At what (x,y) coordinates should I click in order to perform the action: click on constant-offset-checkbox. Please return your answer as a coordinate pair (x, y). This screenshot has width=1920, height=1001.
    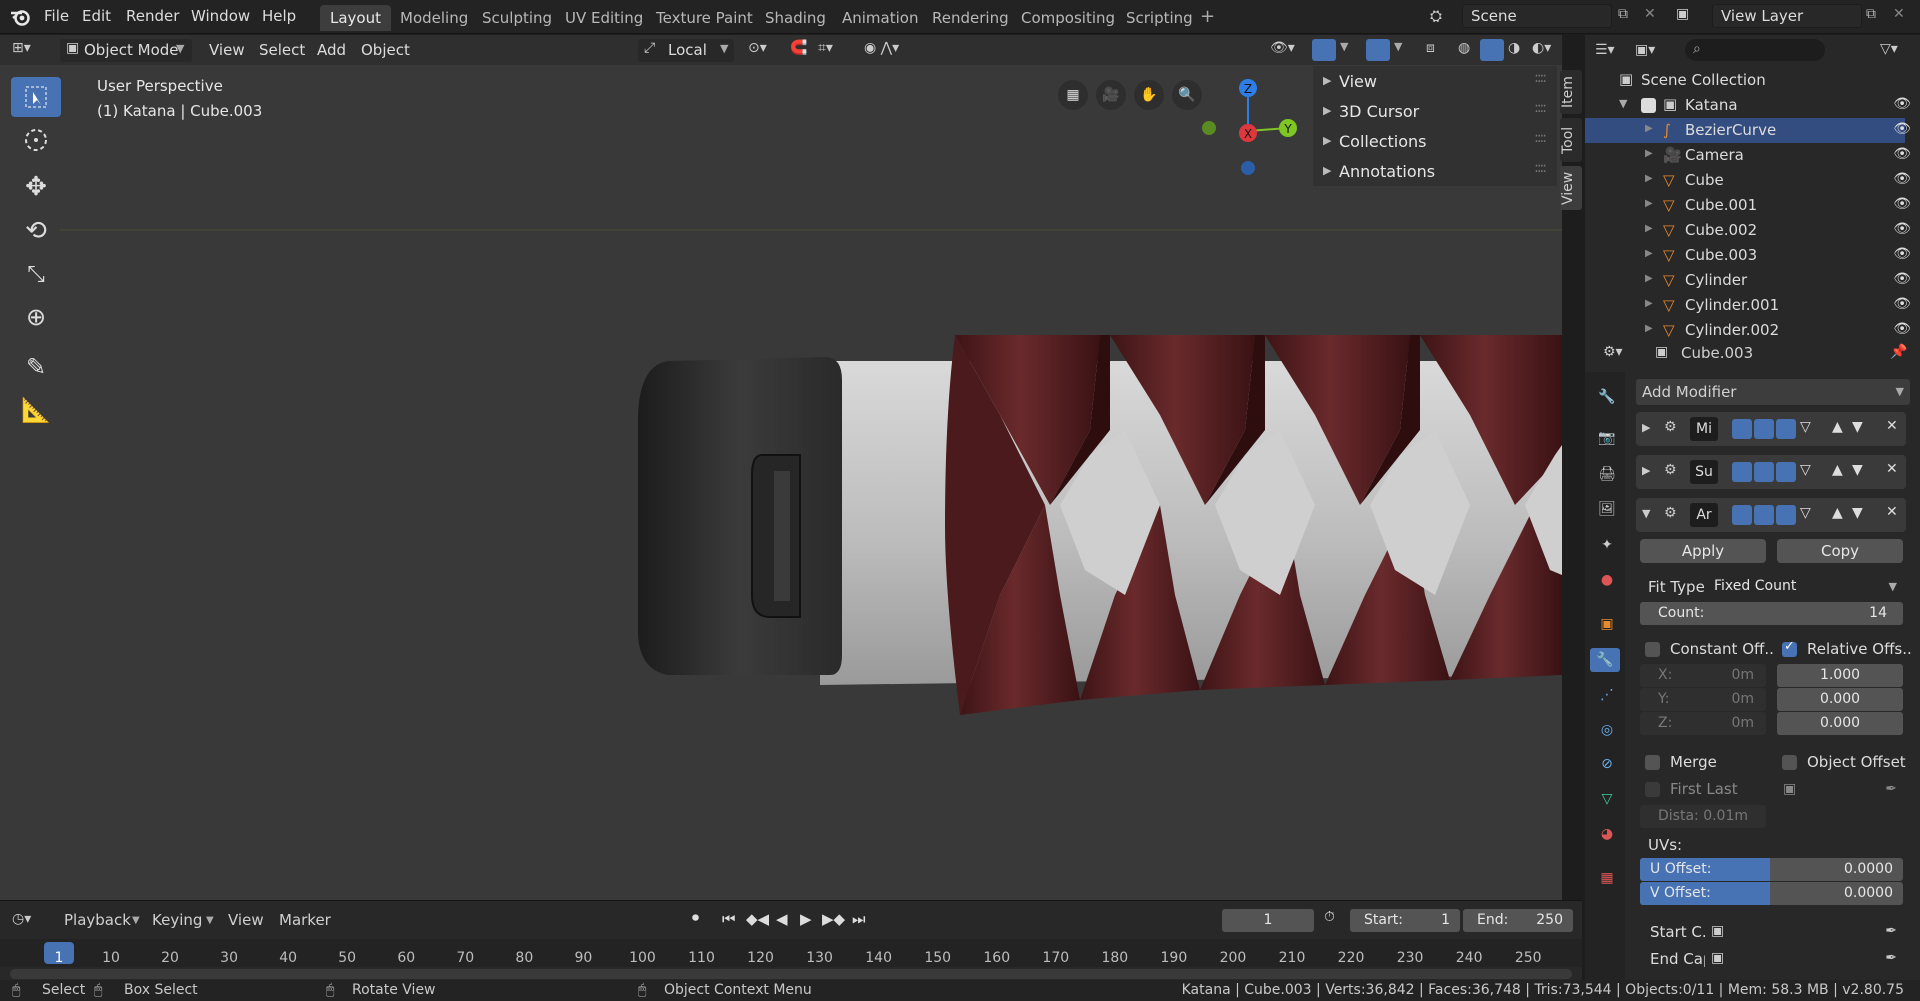
    Looking at the image, I should click on (1652, 649).